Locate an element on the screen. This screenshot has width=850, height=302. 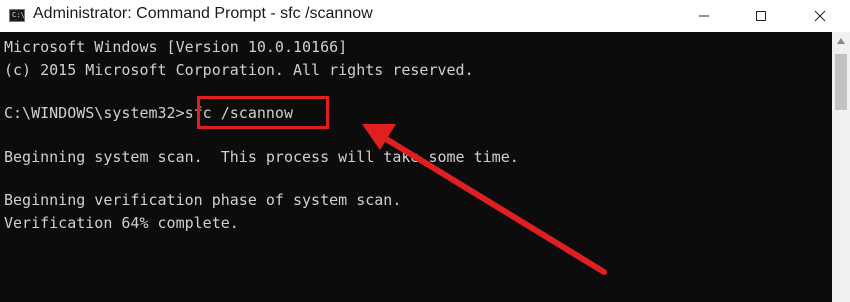
icon-prompt-text: C:\ is located at coordinates (18, 15).